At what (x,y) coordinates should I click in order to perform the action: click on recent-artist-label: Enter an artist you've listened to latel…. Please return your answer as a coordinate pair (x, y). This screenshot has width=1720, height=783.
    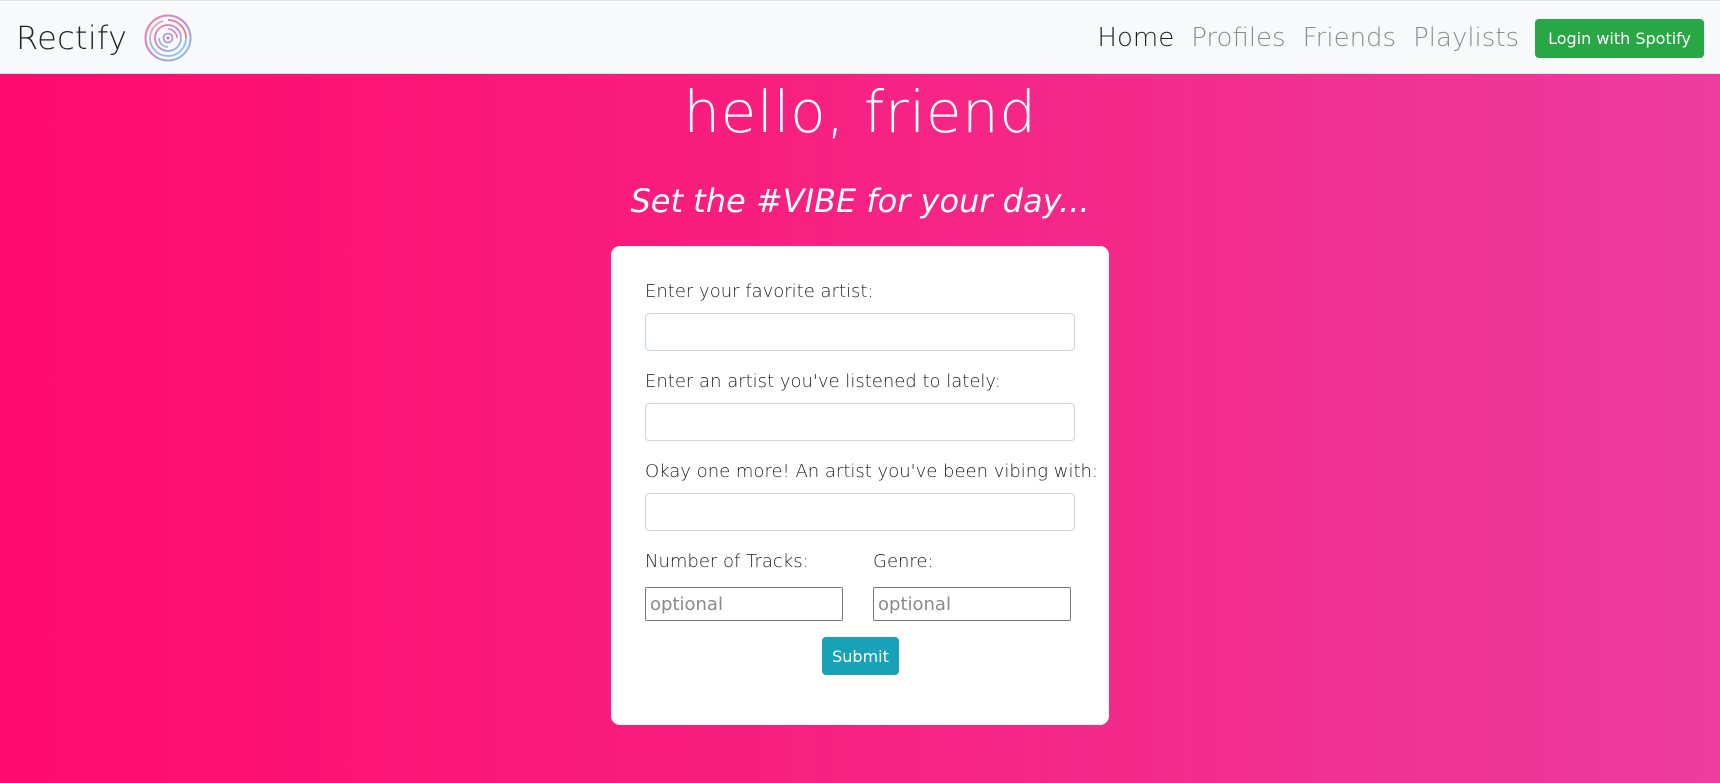
    Looking at the image, I should click on (823, 381).